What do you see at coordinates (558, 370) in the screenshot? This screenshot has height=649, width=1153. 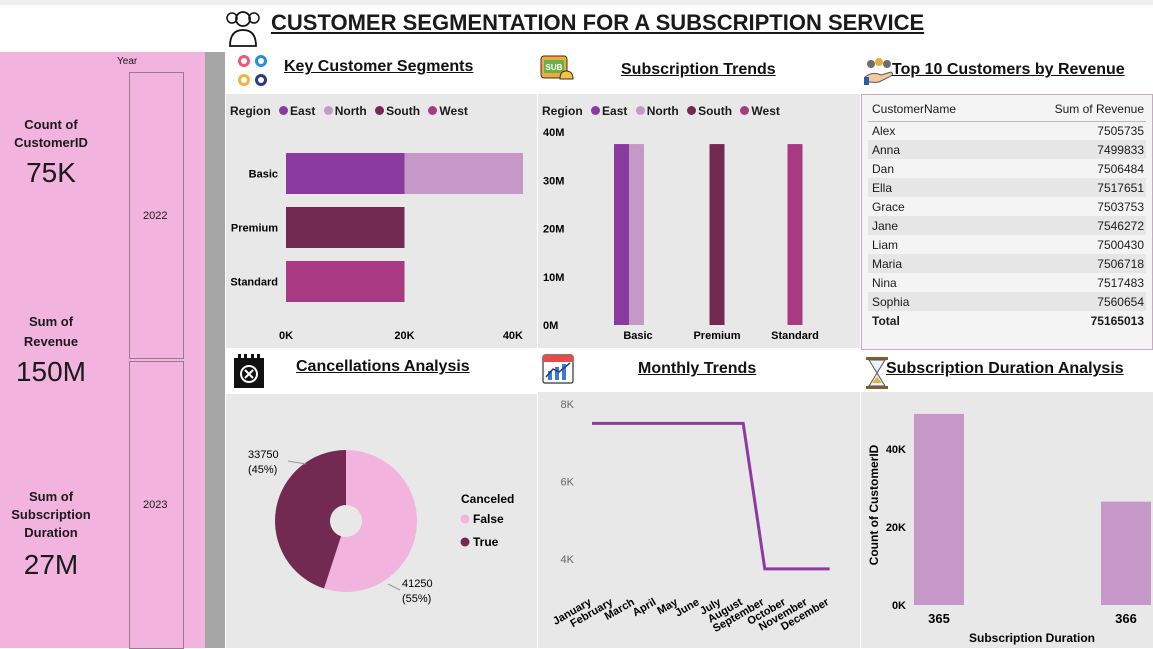 I see `calendar-chart-icon` at bounding box center [558, 370].